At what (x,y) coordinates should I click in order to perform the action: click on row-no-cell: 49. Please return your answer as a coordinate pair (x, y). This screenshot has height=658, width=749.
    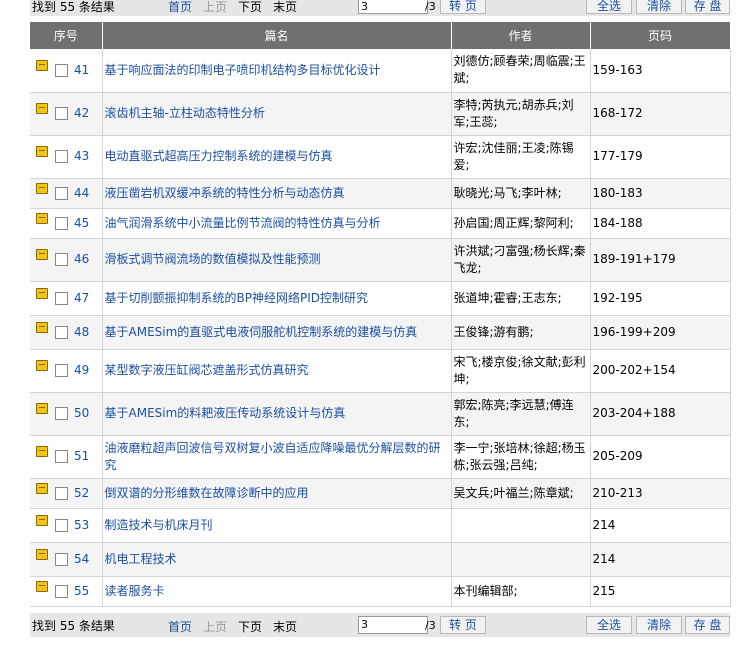
    Looking at the image, I should click on (66, 371).